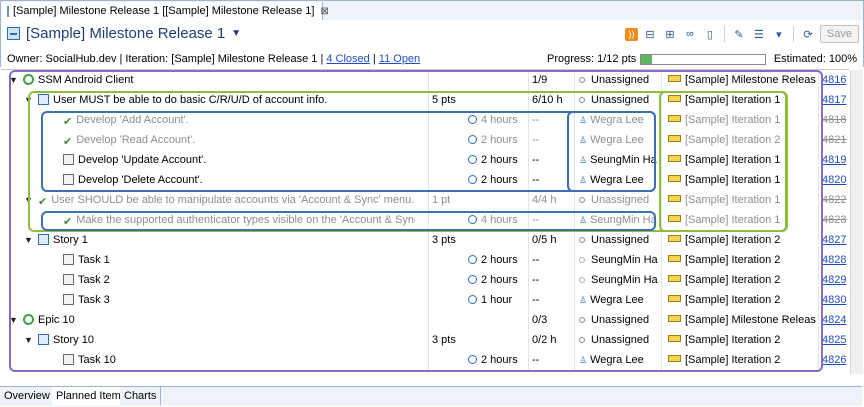  What do you see at coordinates (68, 279) in the screenshot?
I see `task-icon` at bounding box center [68, 279].